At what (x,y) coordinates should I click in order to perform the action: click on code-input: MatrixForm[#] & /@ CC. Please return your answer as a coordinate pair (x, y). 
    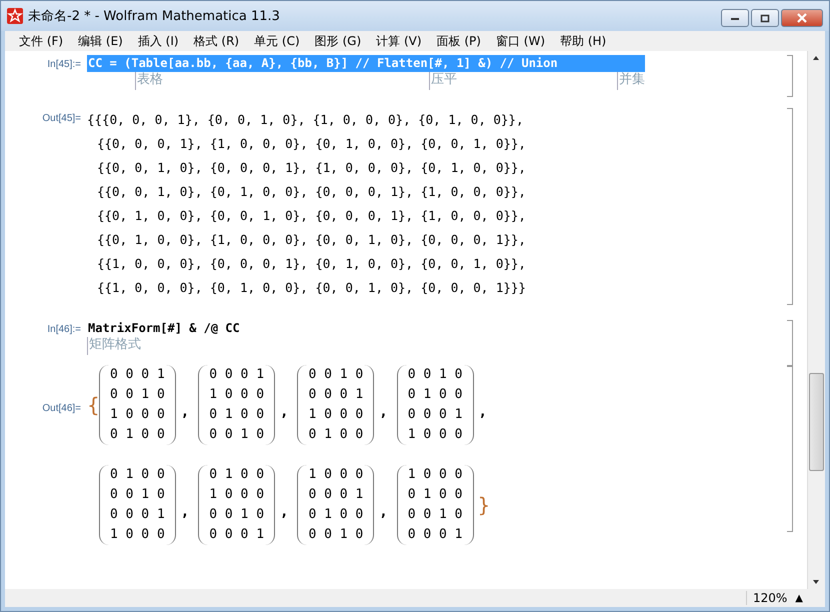
    Looking at the image, I should click on (164, 328).